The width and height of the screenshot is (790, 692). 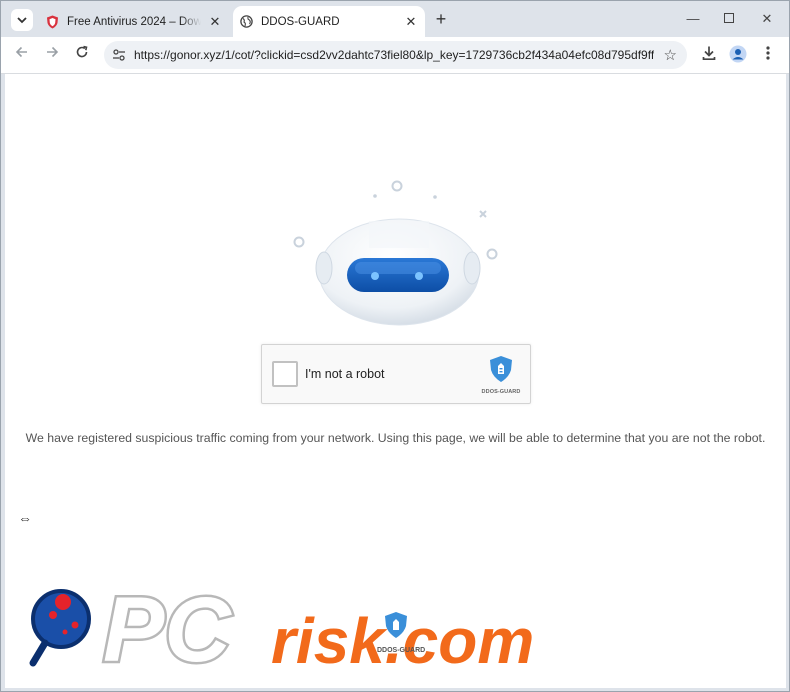 I want to click on downloads-button, so click(x=709, y=55).